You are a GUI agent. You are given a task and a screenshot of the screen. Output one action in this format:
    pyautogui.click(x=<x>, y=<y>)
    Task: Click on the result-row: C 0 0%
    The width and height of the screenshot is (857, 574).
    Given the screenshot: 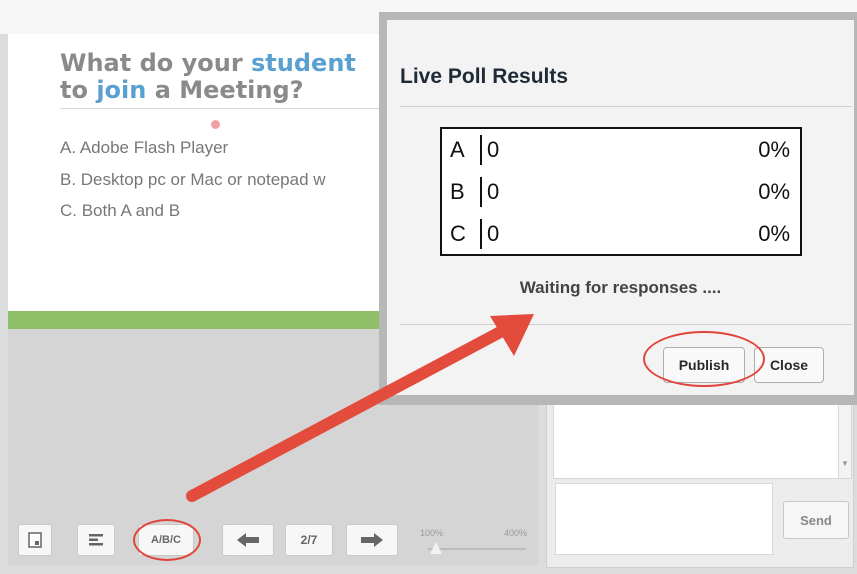 What is the action you would take?
    pyautogui.click(x=621, y=233)
    